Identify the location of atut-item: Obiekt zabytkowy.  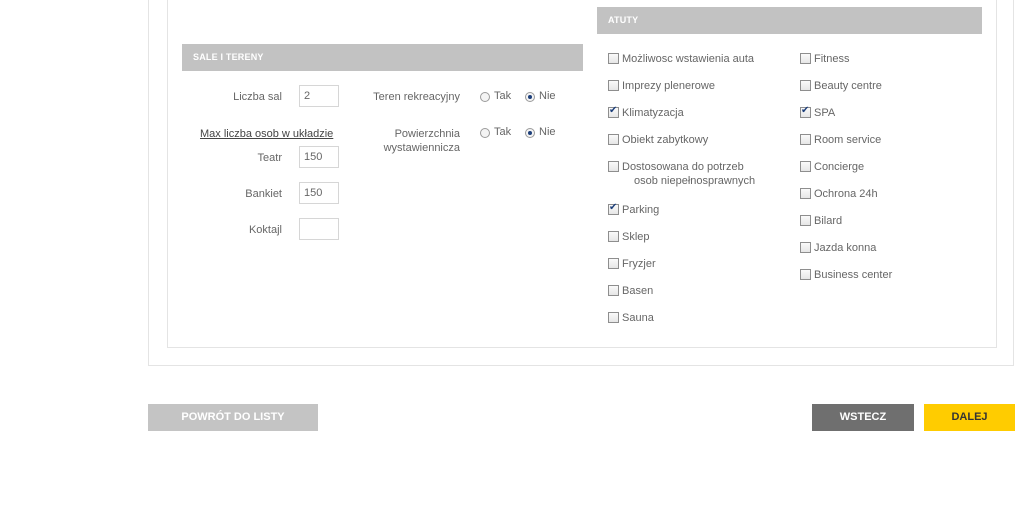
(658, 140).